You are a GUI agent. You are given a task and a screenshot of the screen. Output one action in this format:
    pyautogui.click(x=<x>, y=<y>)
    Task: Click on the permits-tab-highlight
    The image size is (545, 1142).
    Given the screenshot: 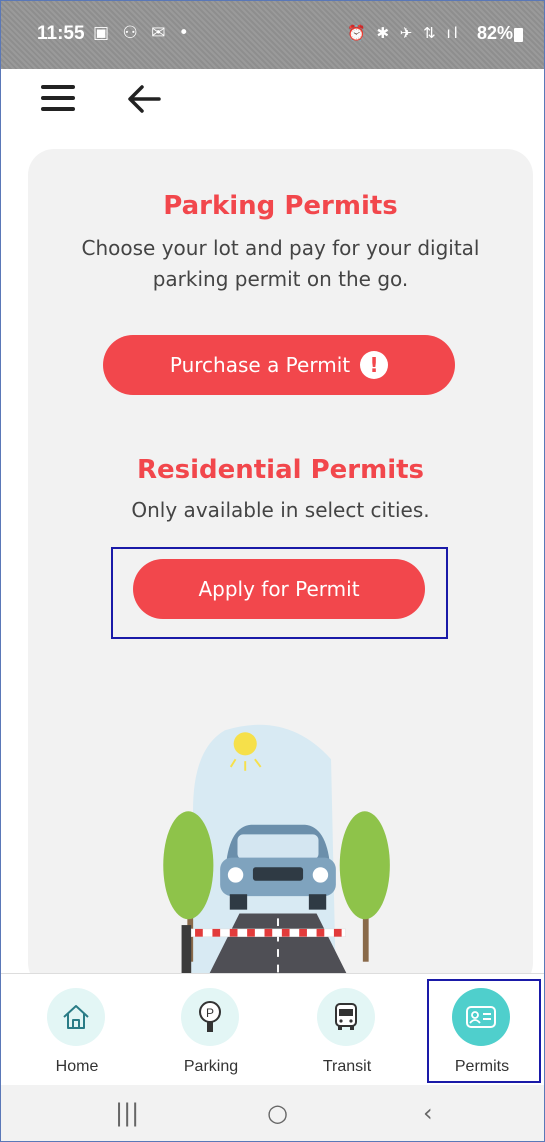 What is the action you would take?
    pyautogui.click(x=484, y=1031)
    